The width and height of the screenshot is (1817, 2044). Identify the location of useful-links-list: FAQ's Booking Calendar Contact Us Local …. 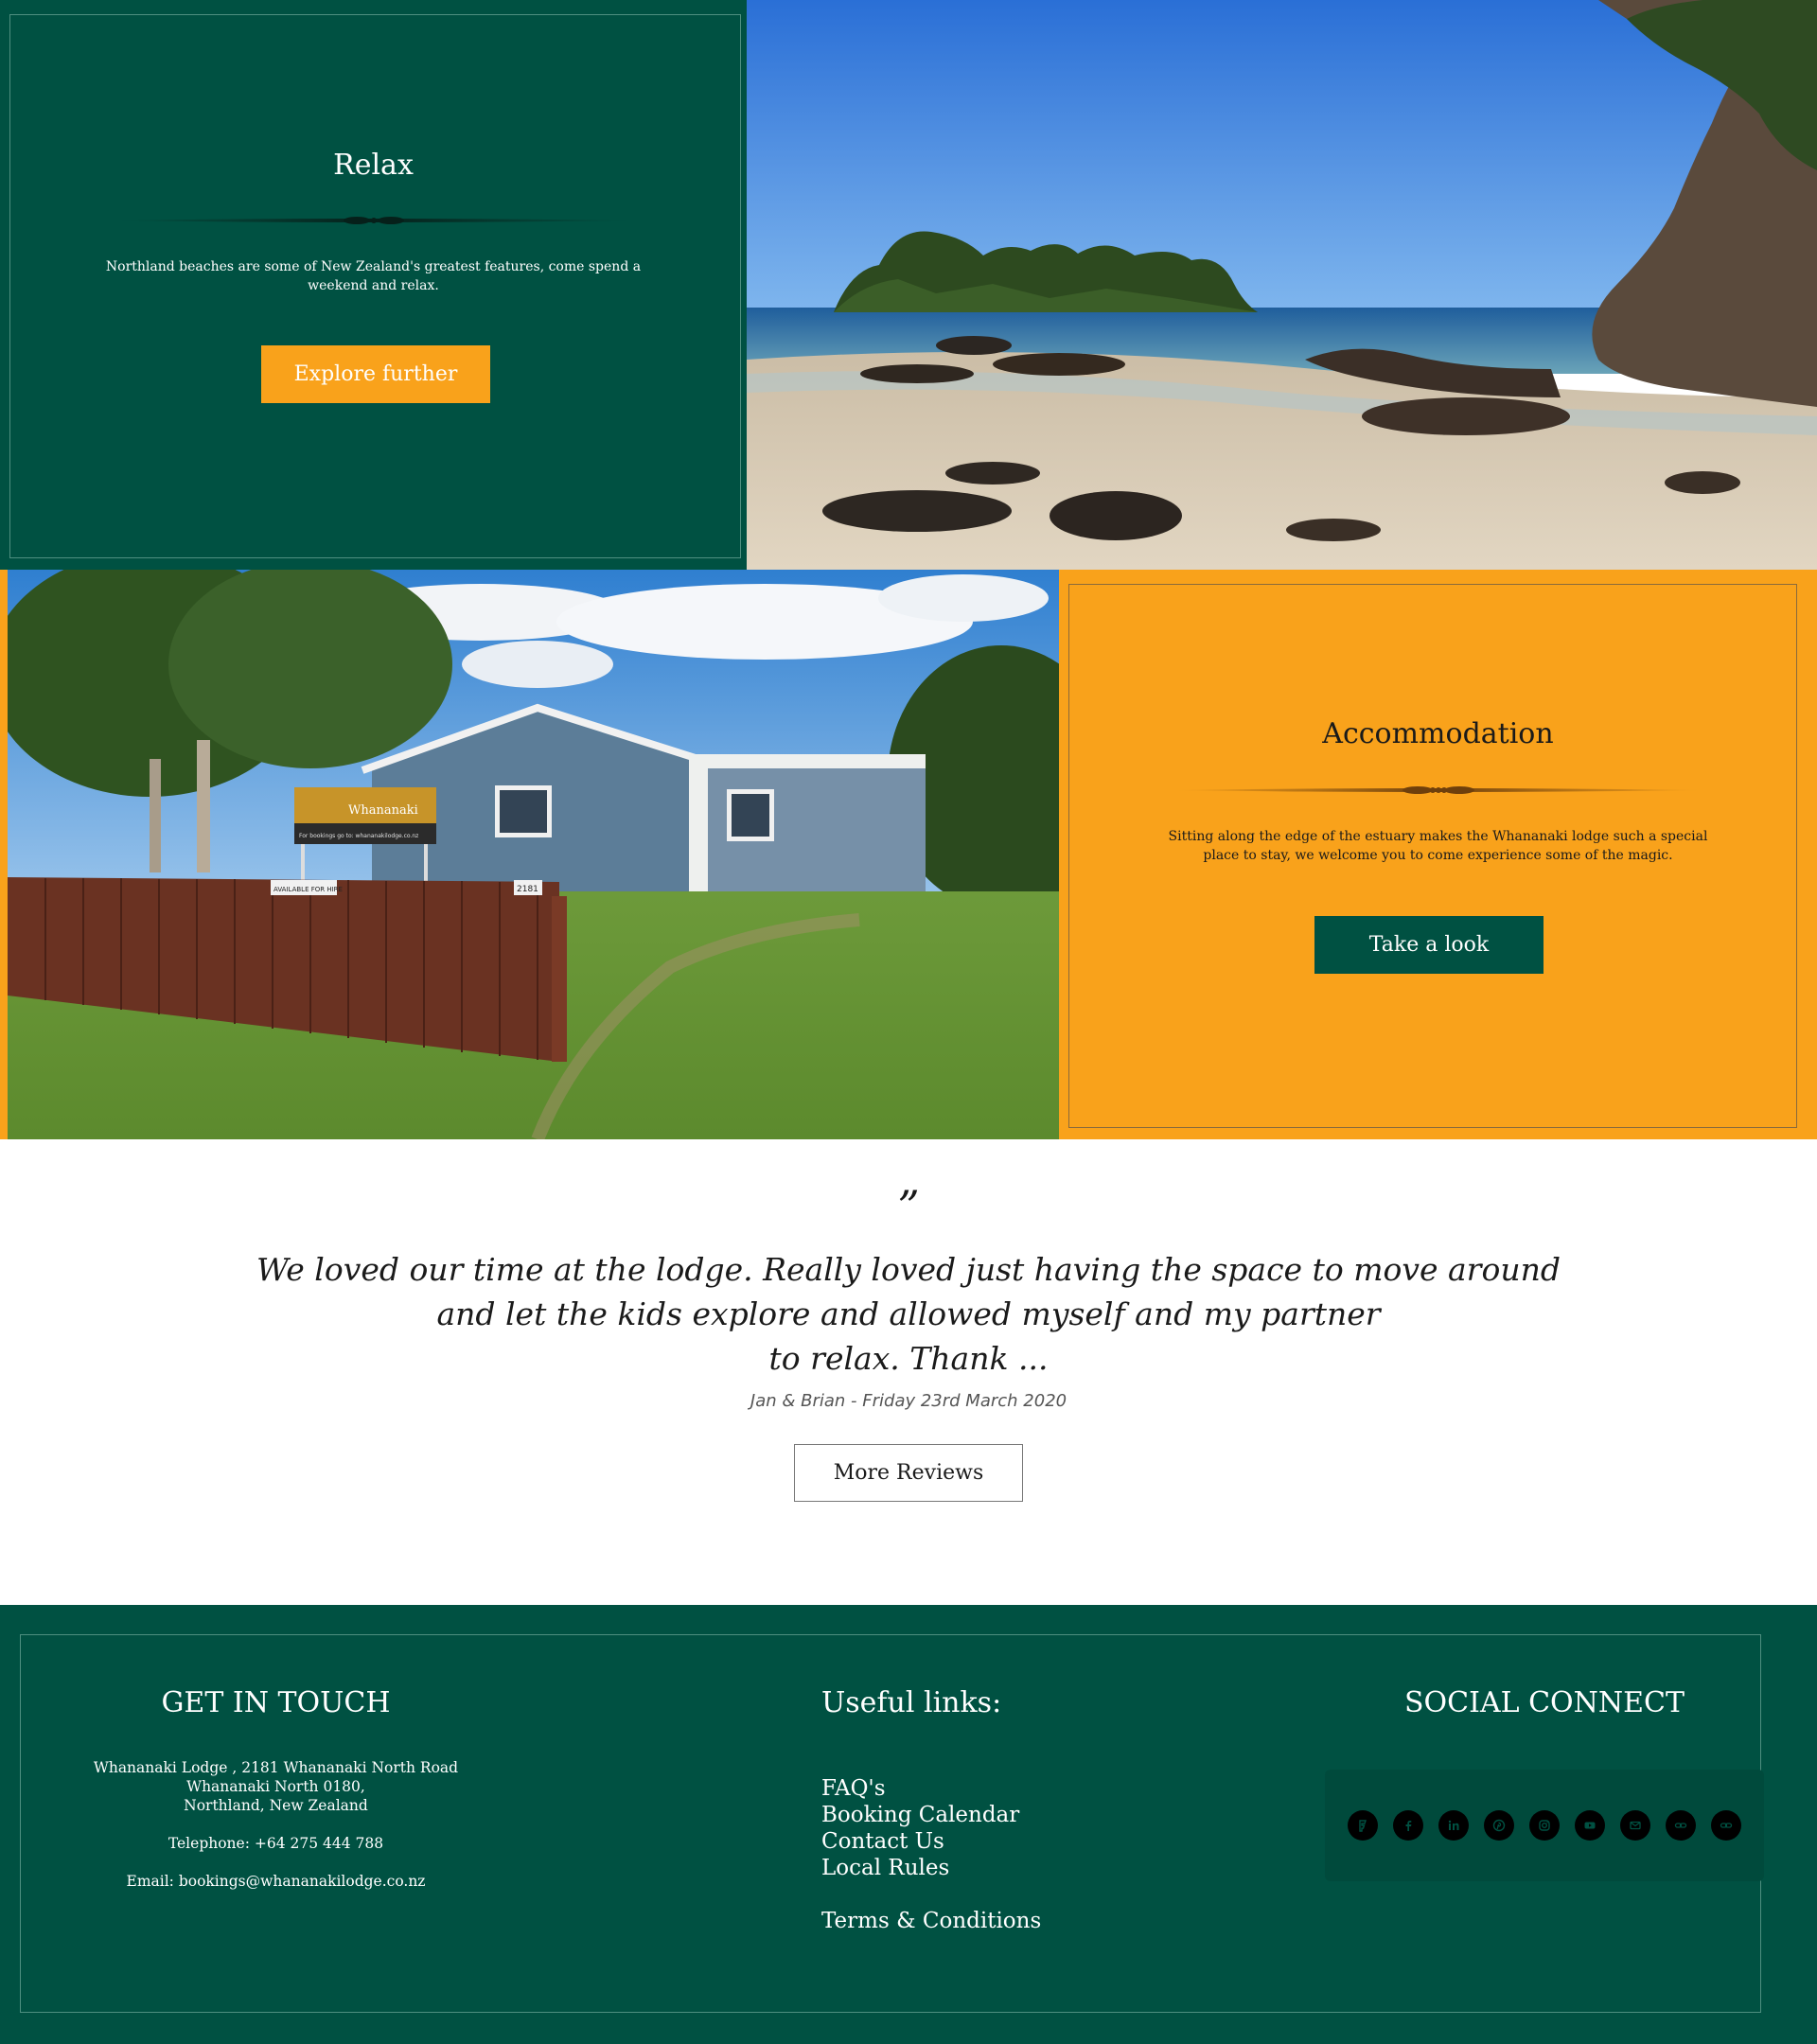
(931, 1854).